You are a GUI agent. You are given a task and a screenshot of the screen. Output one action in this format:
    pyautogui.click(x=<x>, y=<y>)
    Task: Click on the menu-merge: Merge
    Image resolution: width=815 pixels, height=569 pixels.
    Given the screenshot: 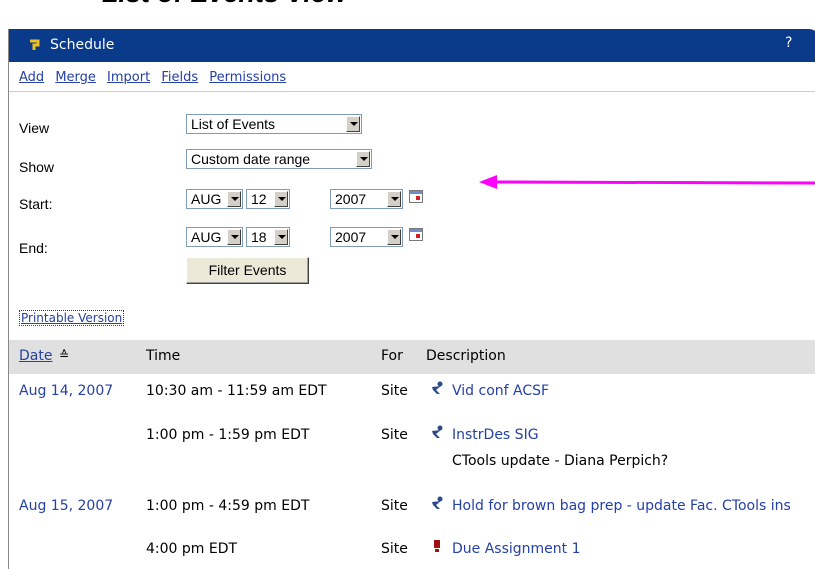 What is the action you would take?
    pyautogui.click(x=75, y=77)
    